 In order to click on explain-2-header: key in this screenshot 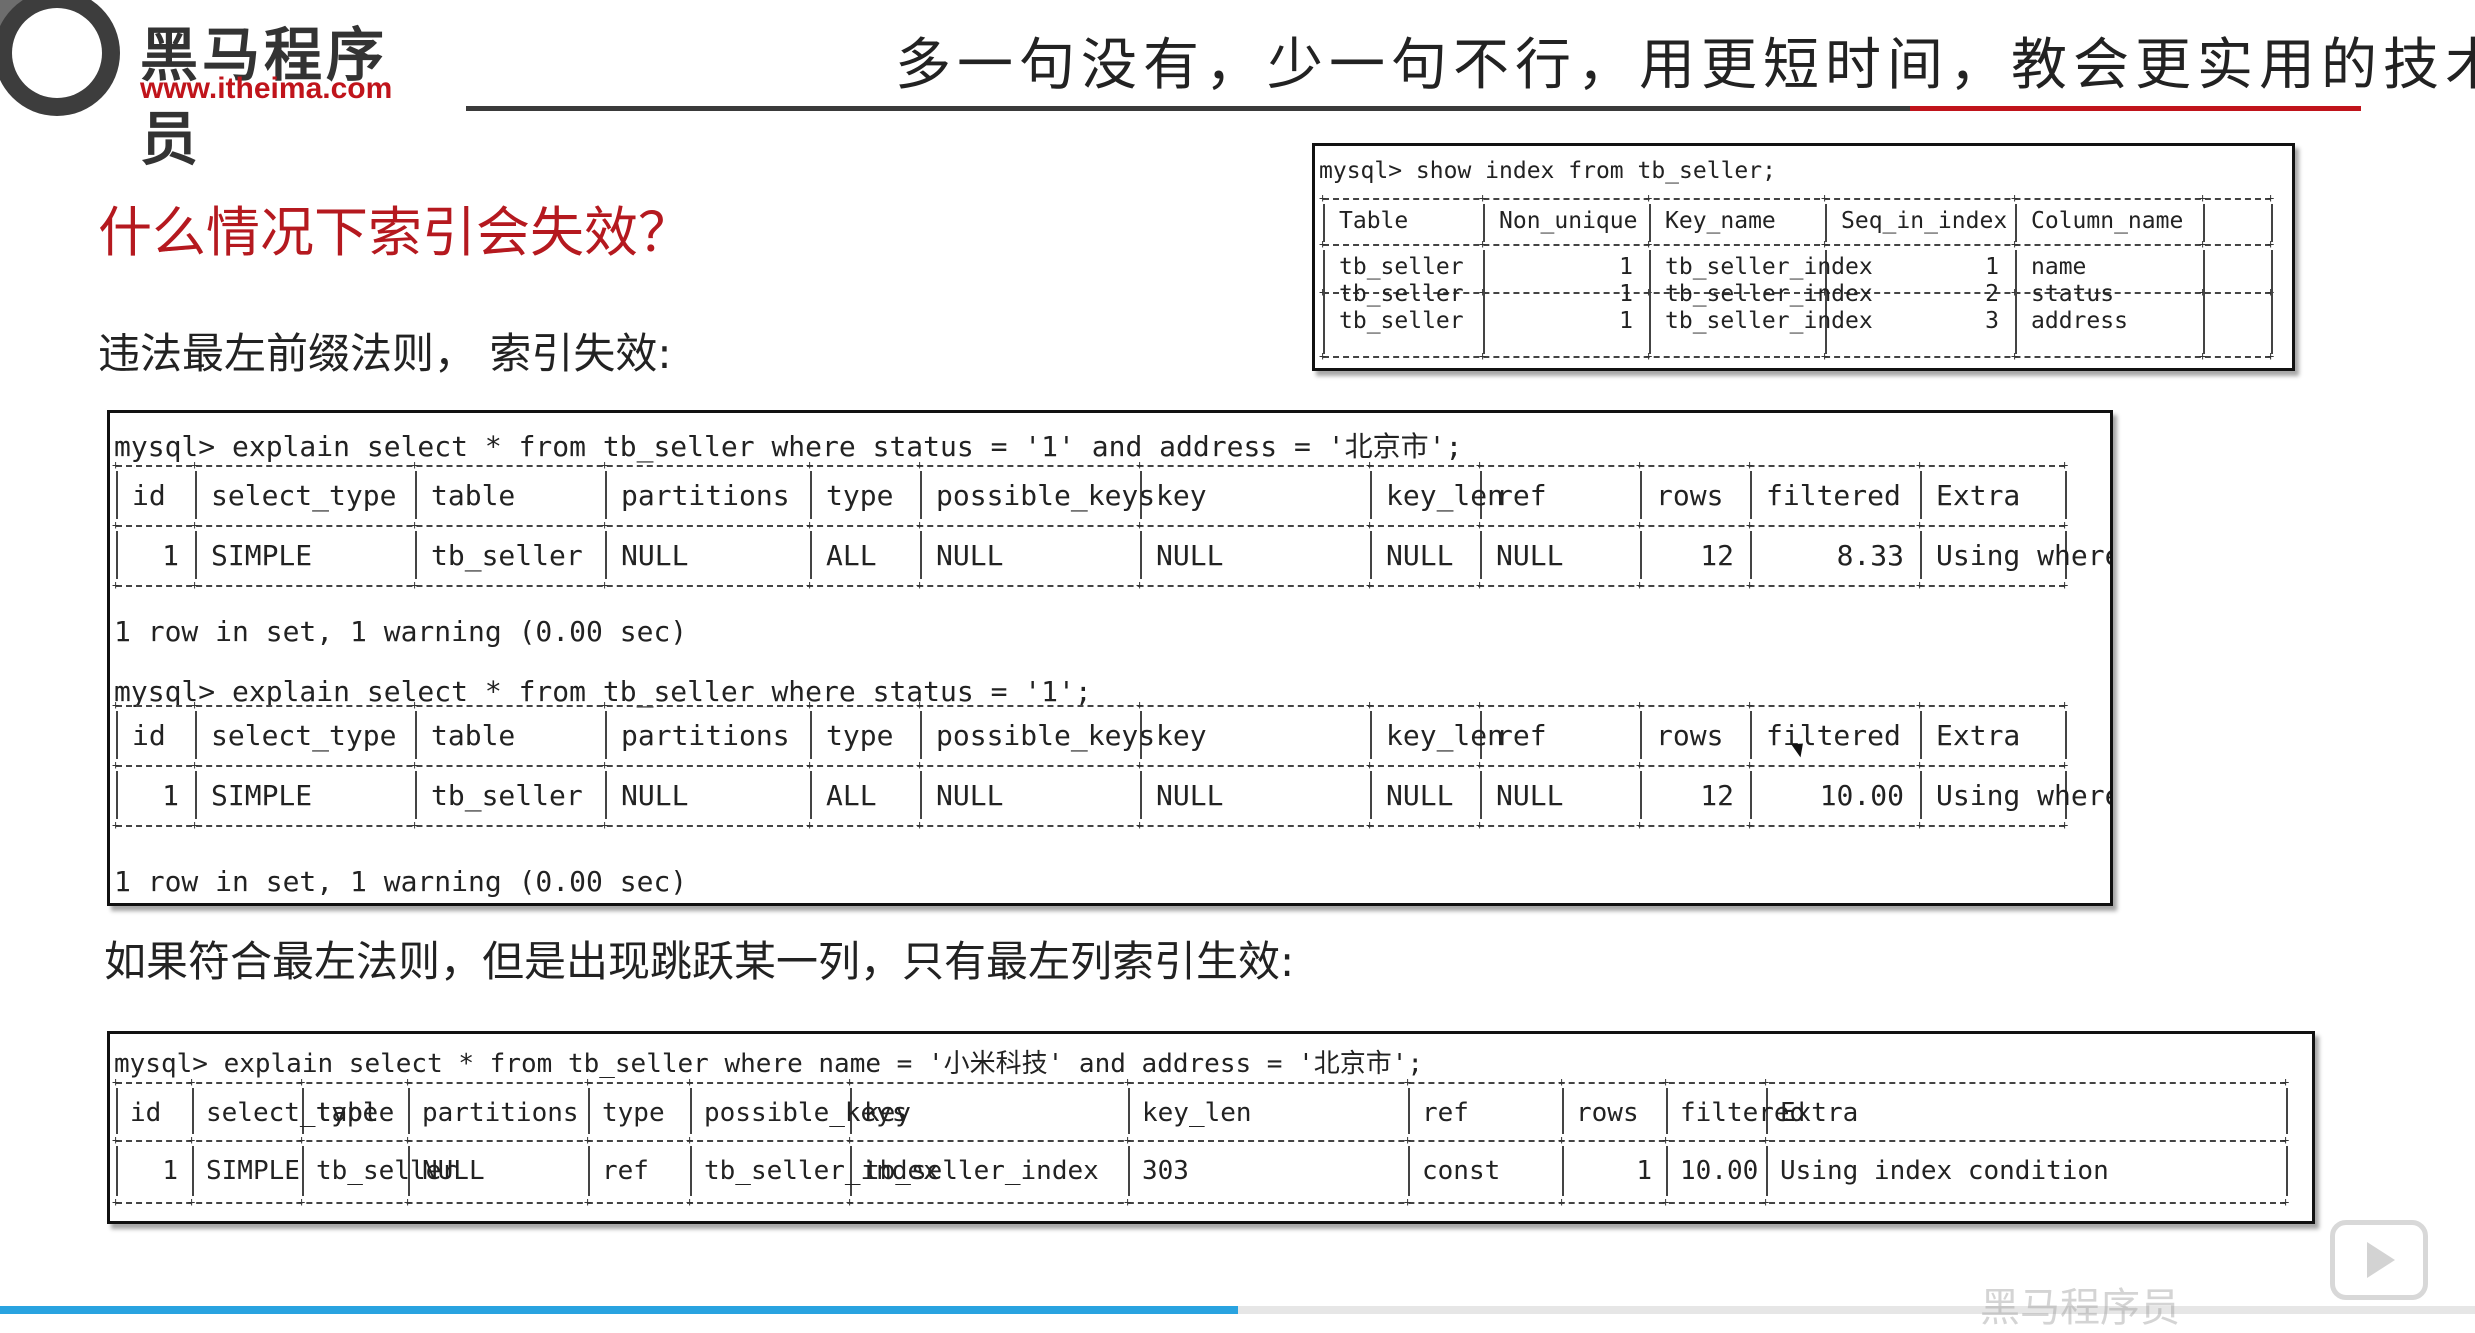, I will do `click(1181, 735)`.